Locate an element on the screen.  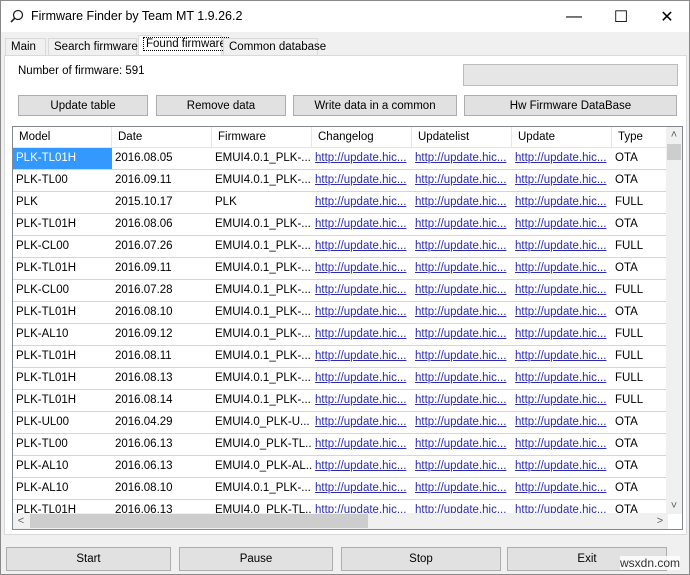
close-button: ✕ is located at coordinates (667, 16).